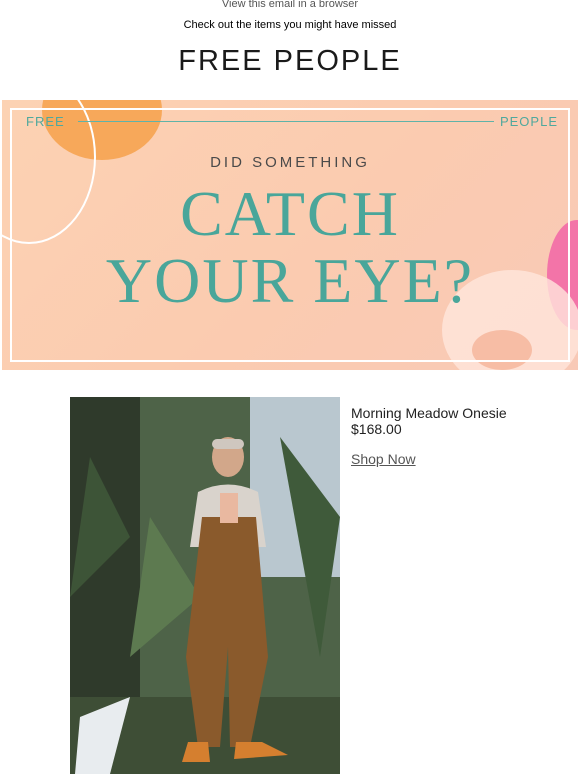 This screenshot has width=580, height=774. Describe the element at coordinates (290, 162) in the screenshot. I see `hero-eyebrow: DID SOMETHING` at that location.